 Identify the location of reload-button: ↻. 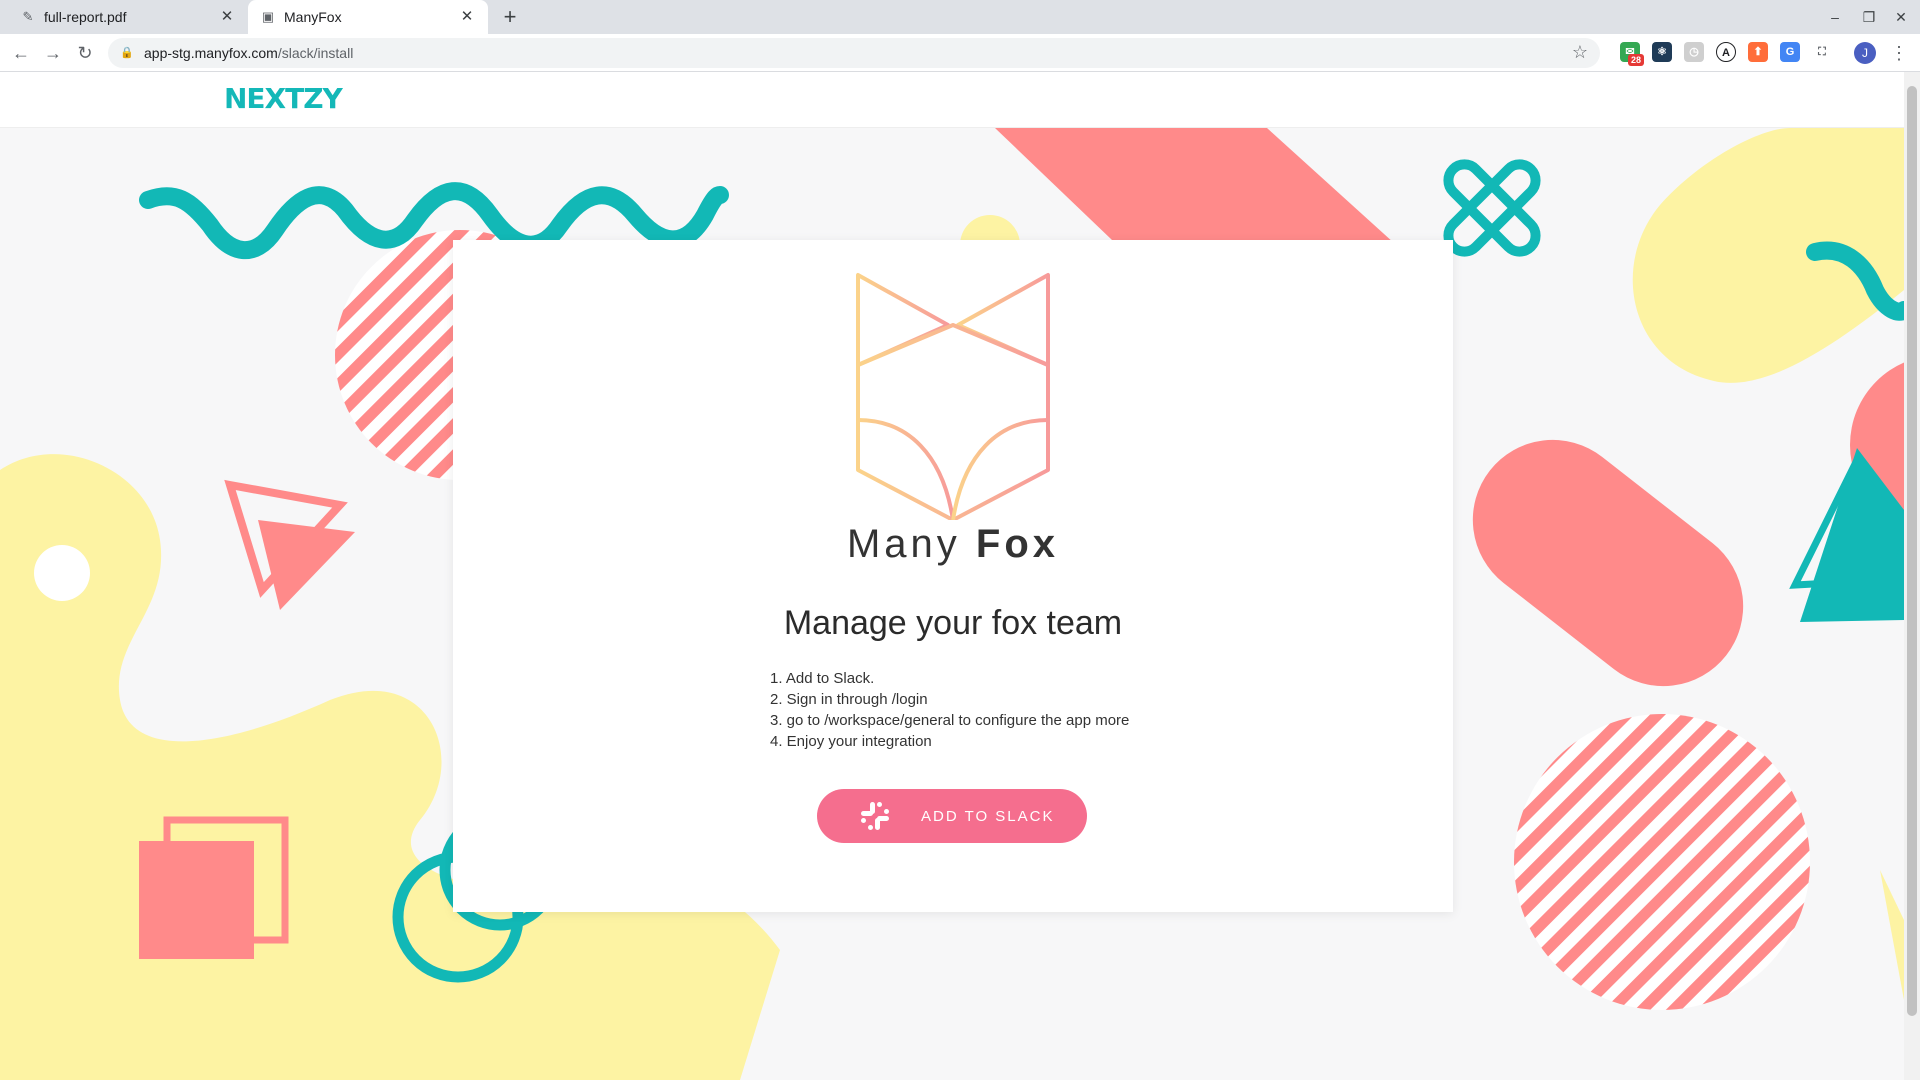
(85, 53).